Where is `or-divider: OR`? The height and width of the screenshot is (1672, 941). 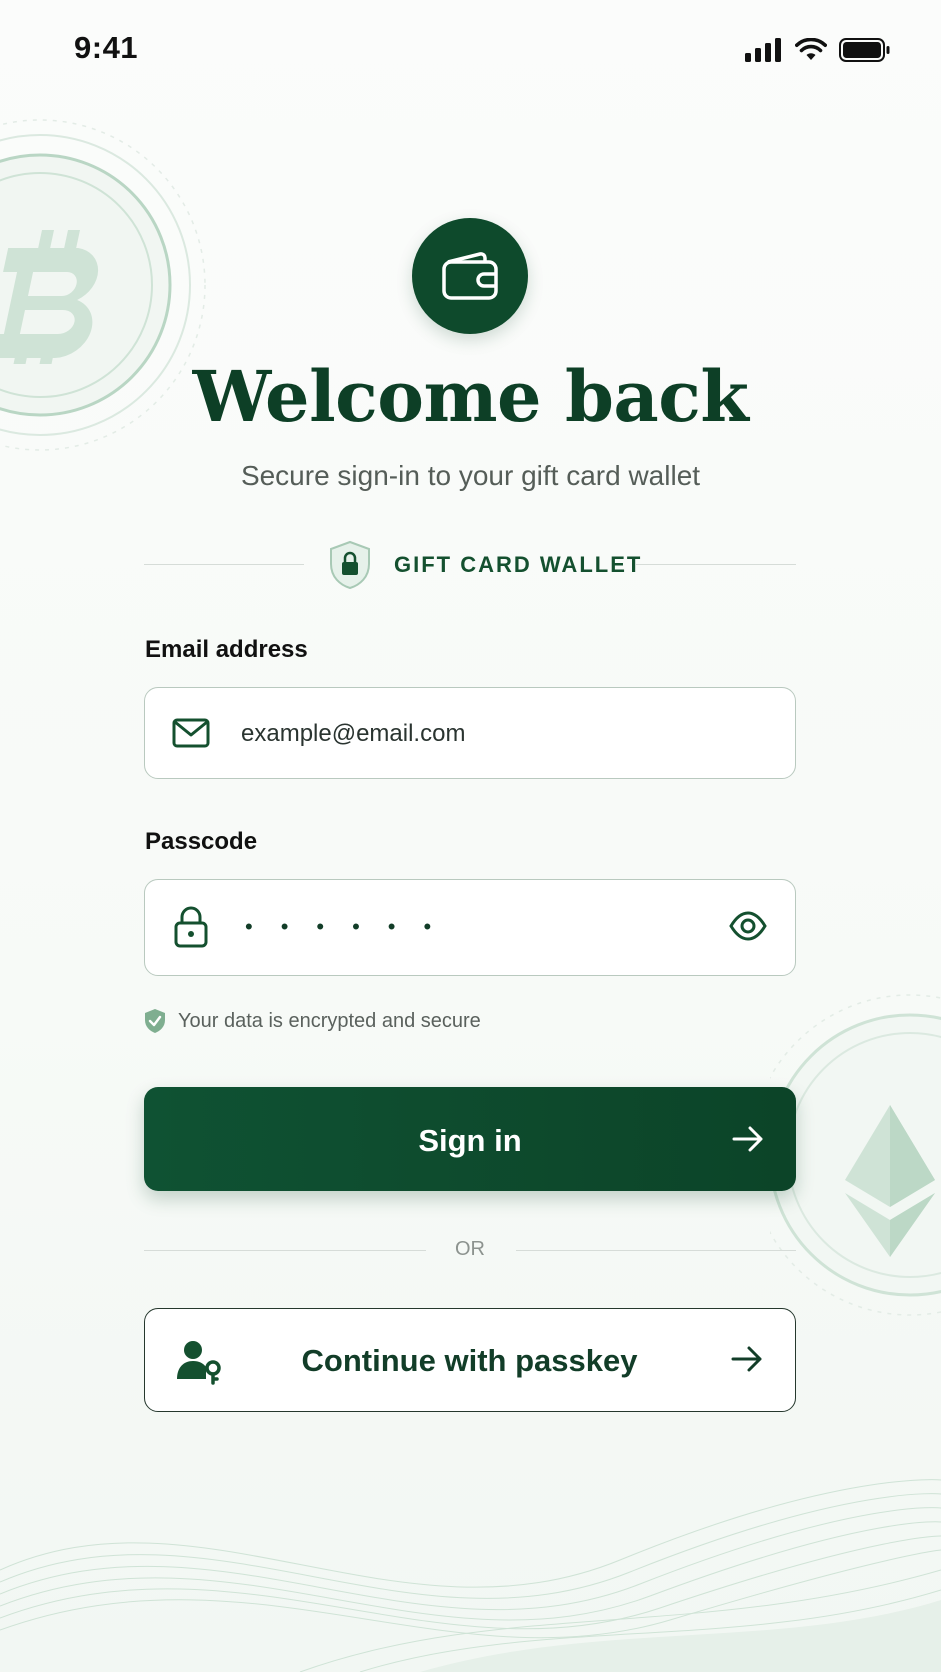 or-divider: OR is located at coordinates (470, 1251).